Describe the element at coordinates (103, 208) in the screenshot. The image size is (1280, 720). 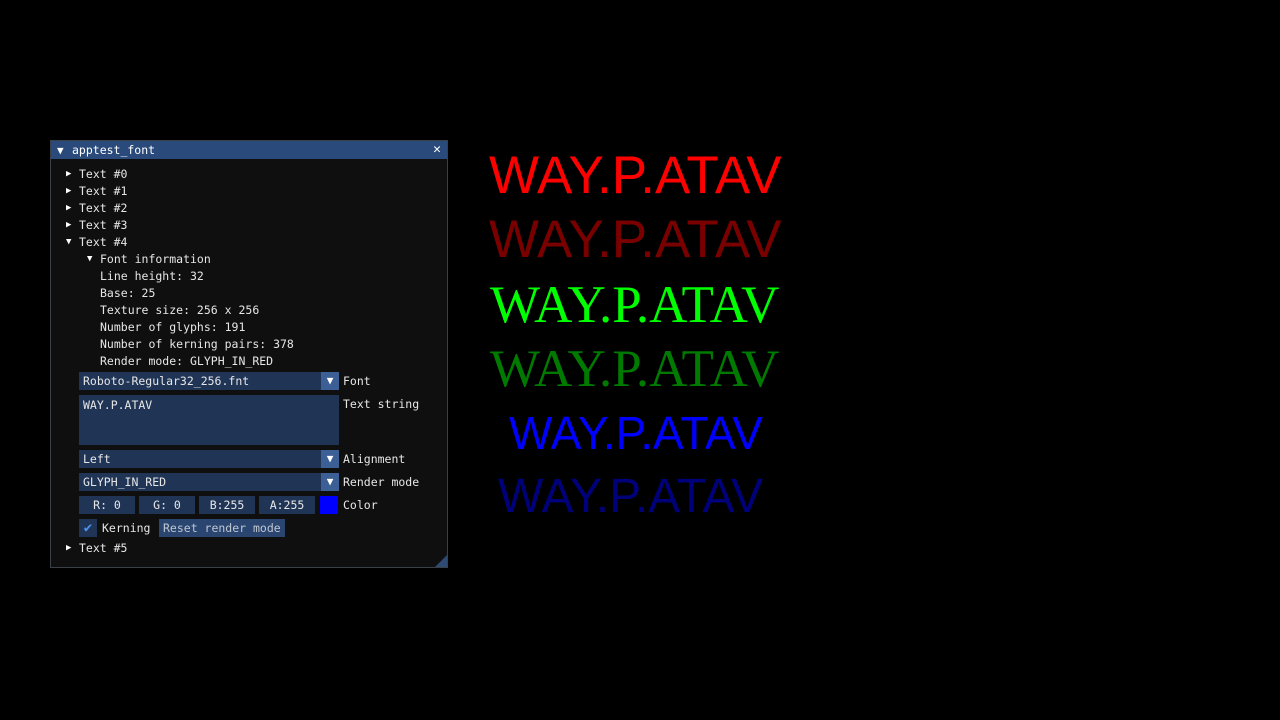
I see `tree-node-label: Text #2` at that location.